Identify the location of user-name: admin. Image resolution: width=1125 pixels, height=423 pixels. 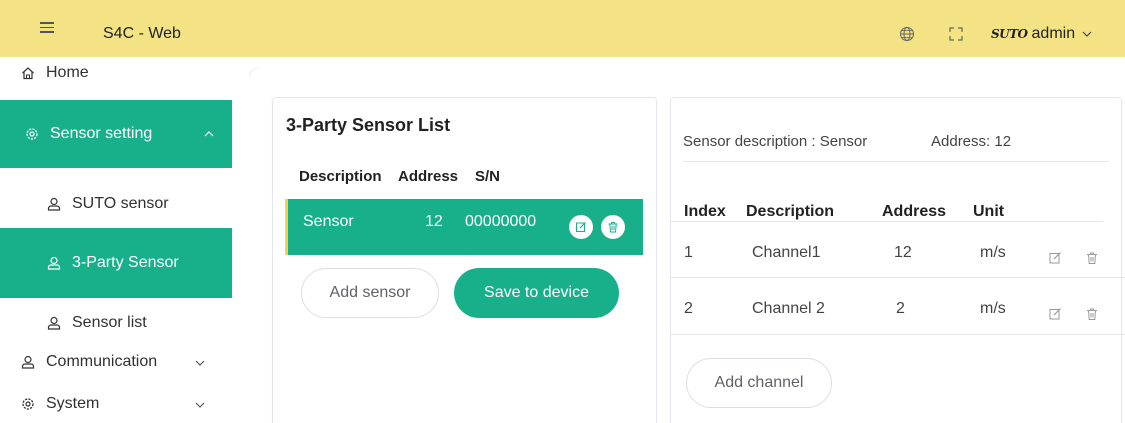
(1053, 33).